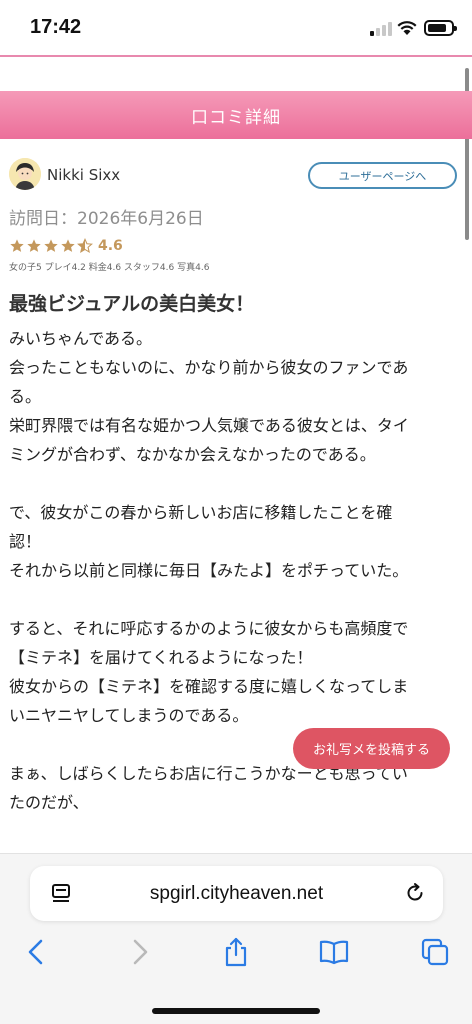 The height and width of the screenshot is (1024, 472). I want to click on reviewer-name: Nikki Sixx, so click(83, 175).